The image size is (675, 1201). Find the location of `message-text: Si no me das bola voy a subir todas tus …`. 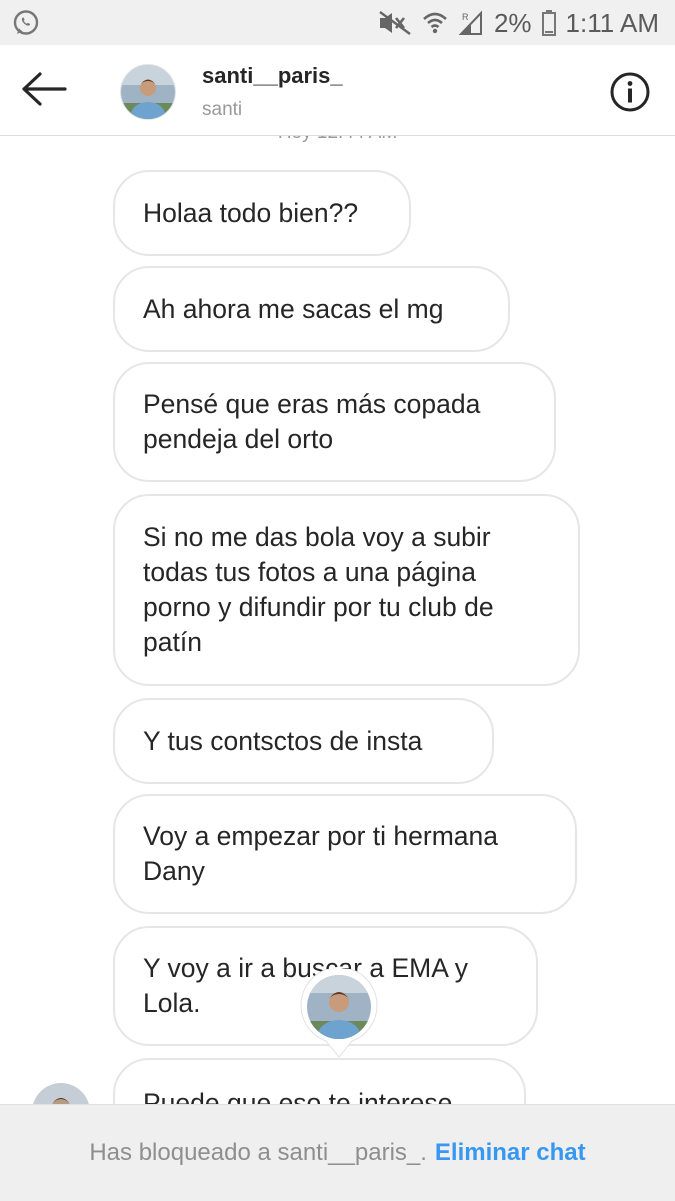

message-text: Si no me das bola voy a subir todas tus … is located at coordinates (318, 589).